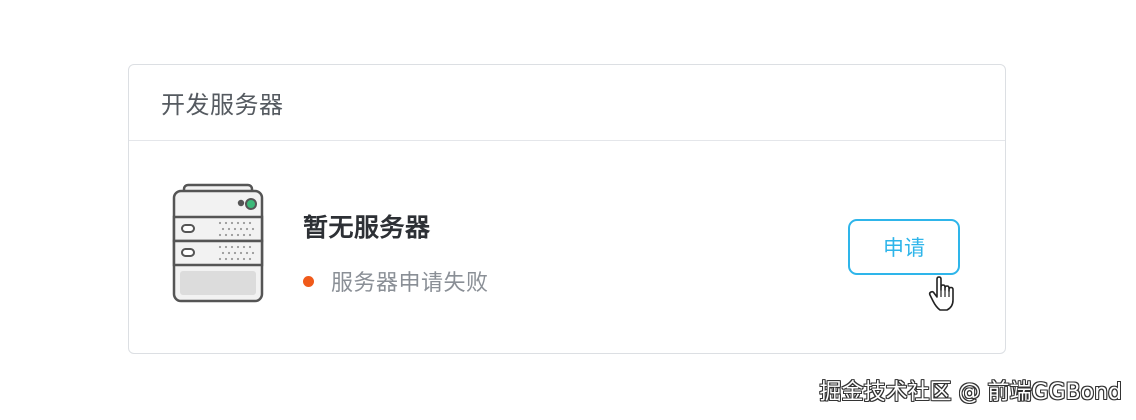 This screenshot has width=1136, height=420. I want to click on server-rack-icon, so click(218, 243).